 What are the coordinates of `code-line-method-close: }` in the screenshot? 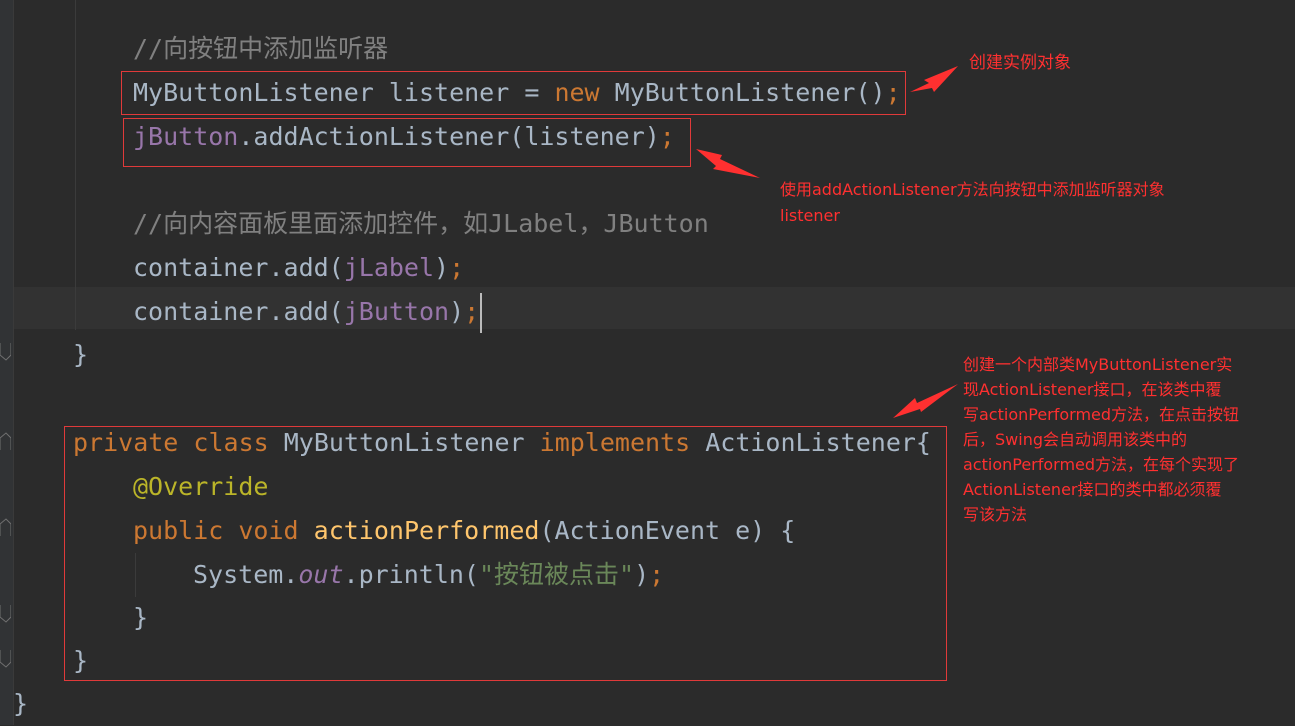 It's located at (80, 355).